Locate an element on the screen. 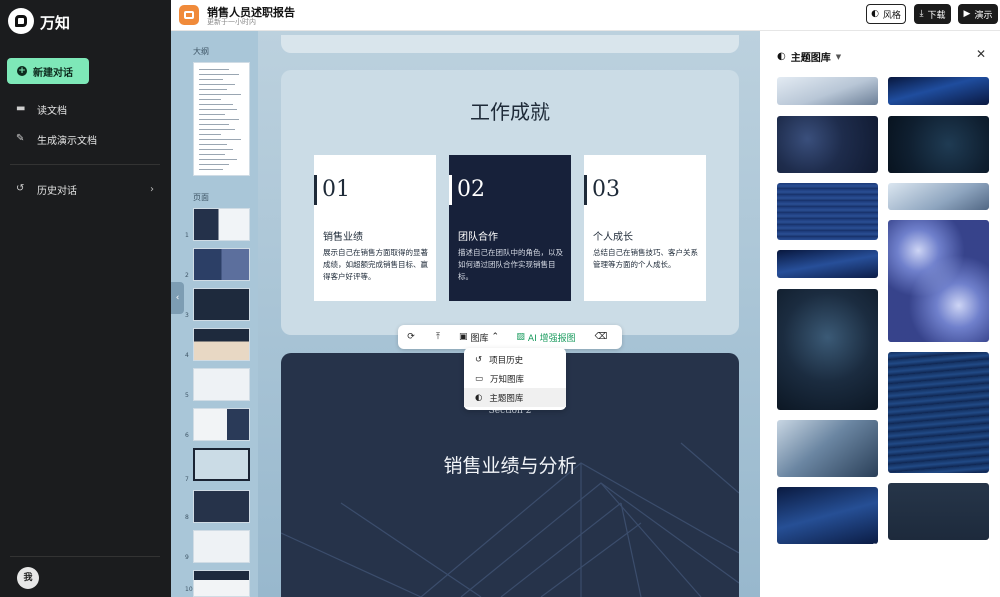 This screenshot has width=1000, height=597. wanzhi-logo-icon is located at coordinates (21, 21).